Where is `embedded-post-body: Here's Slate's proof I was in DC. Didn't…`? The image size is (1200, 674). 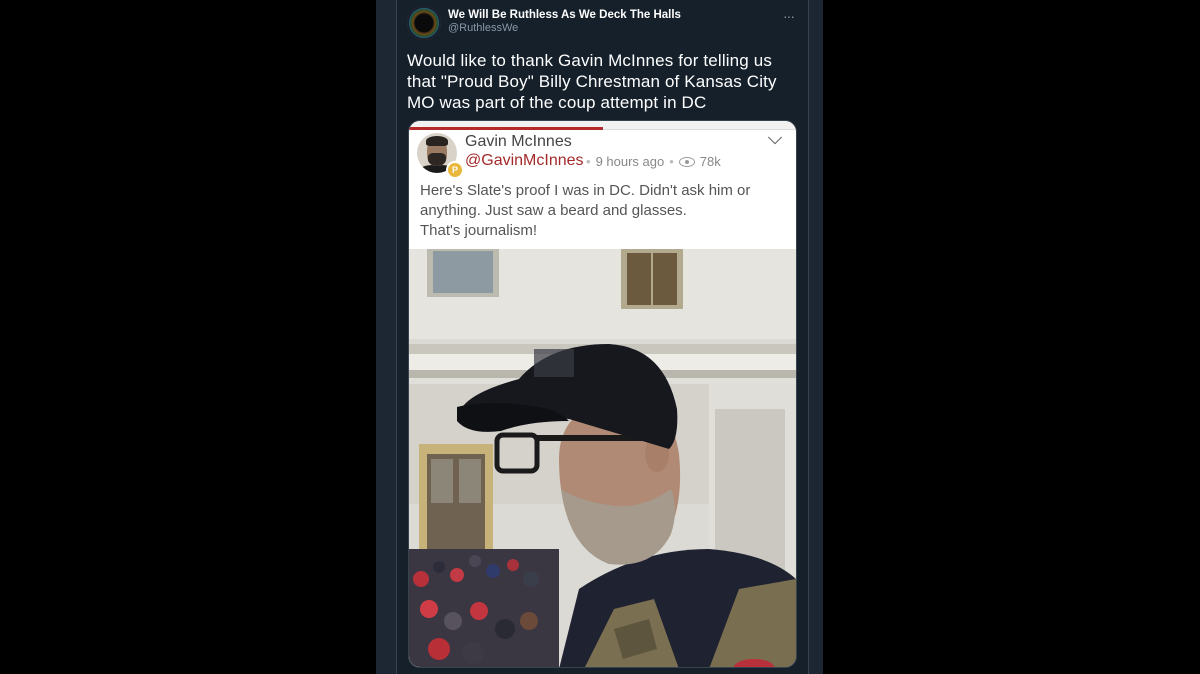
embedded-post-body: Here's Slate's proof I was in DC. Didn't… is located at coordinates (585, 210).